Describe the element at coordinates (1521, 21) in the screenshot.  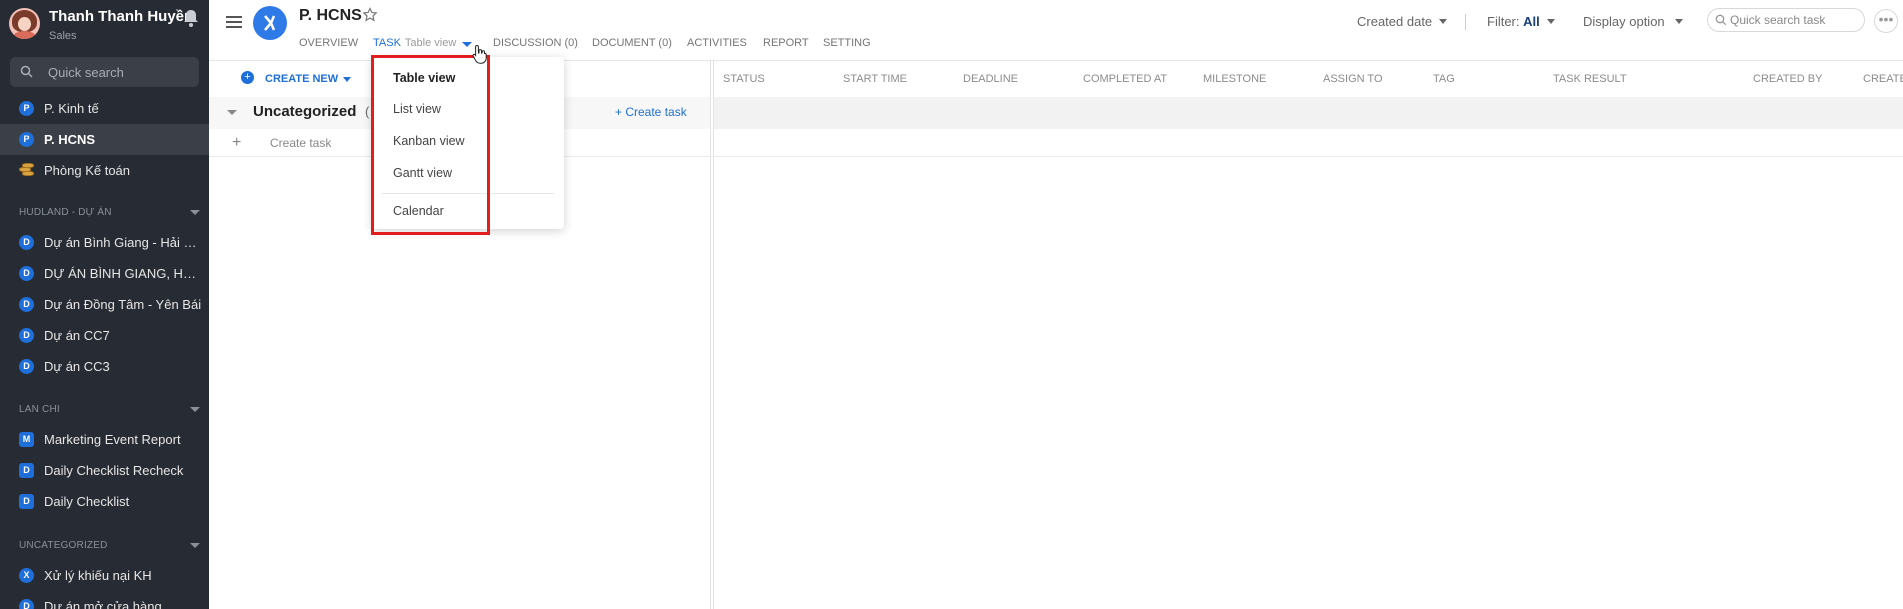
I see `filter-dropdown: Filter: All` at that location.